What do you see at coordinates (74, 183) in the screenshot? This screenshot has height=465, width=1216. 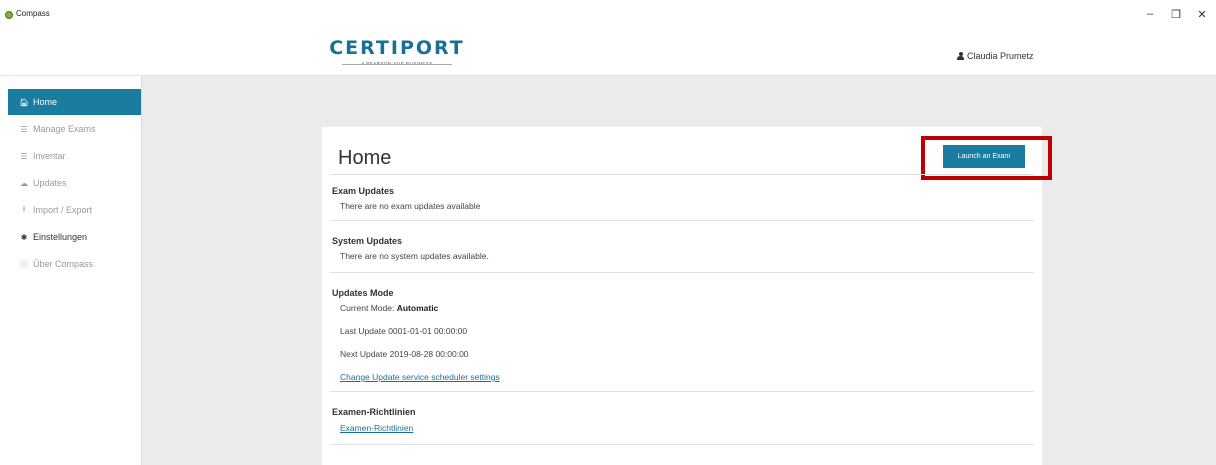 I see `sidebar-item-updates: ☁ Updates` at bounding box center [74, 183].